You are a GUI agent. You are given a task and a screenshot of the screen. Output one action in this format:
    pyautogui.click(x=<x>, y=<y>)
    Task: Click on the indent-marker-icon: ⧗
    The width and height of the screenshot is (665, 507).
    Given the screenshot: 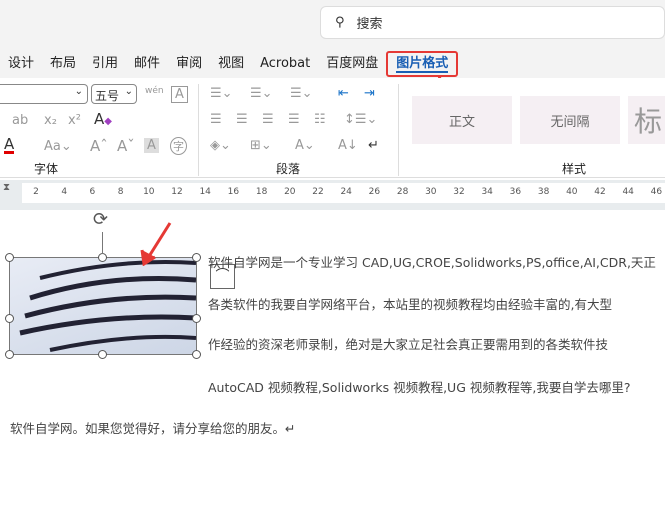 What is the action you would take?
    pyautogui.click(x=6, y=187)
    